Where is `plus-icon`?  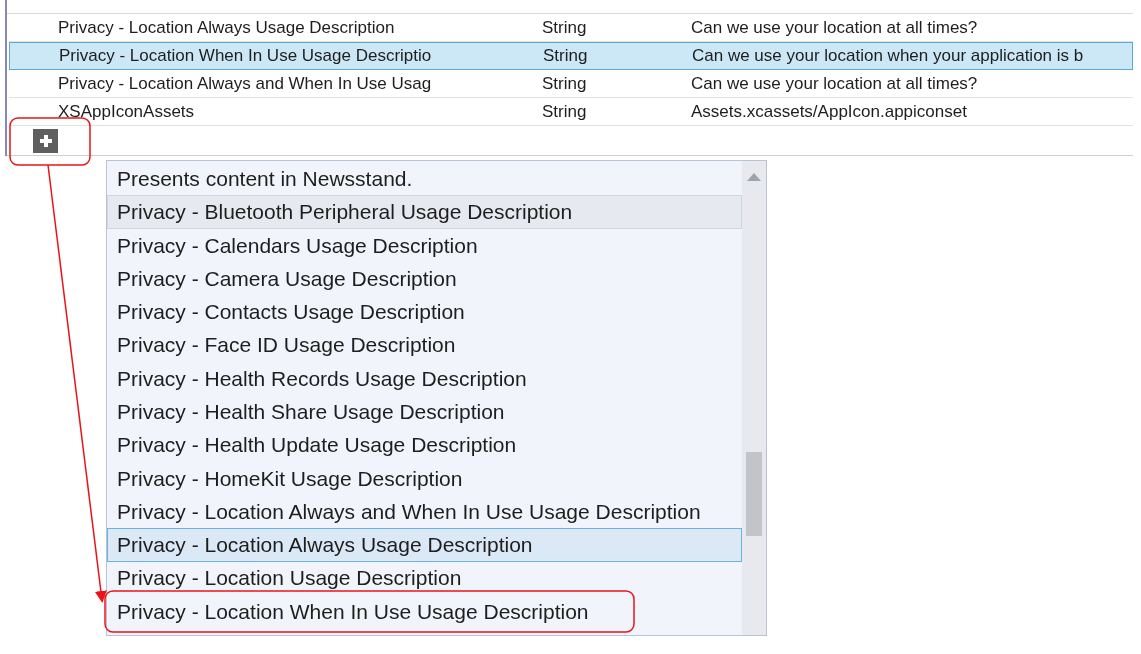 plus-icon is located at coordinates (45, 140).